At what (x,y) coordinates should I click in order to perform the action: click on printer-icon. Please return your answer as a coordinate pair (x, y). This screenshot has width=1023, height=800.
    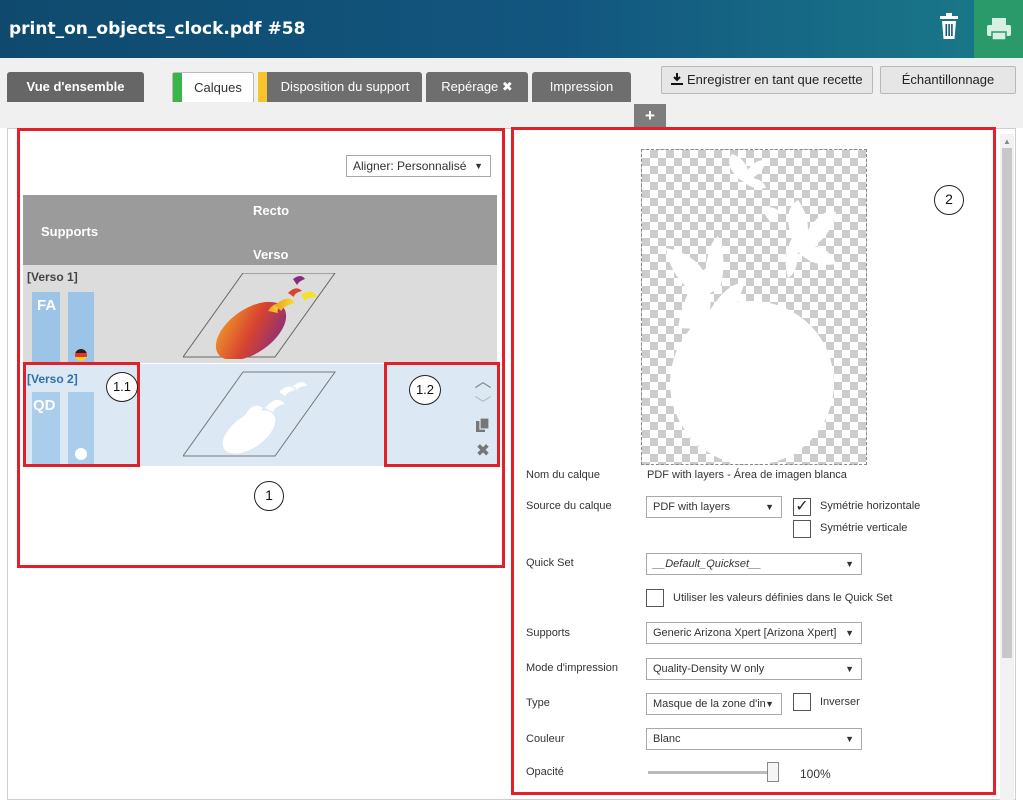
    Looking at the image, I should click on (999, 29).